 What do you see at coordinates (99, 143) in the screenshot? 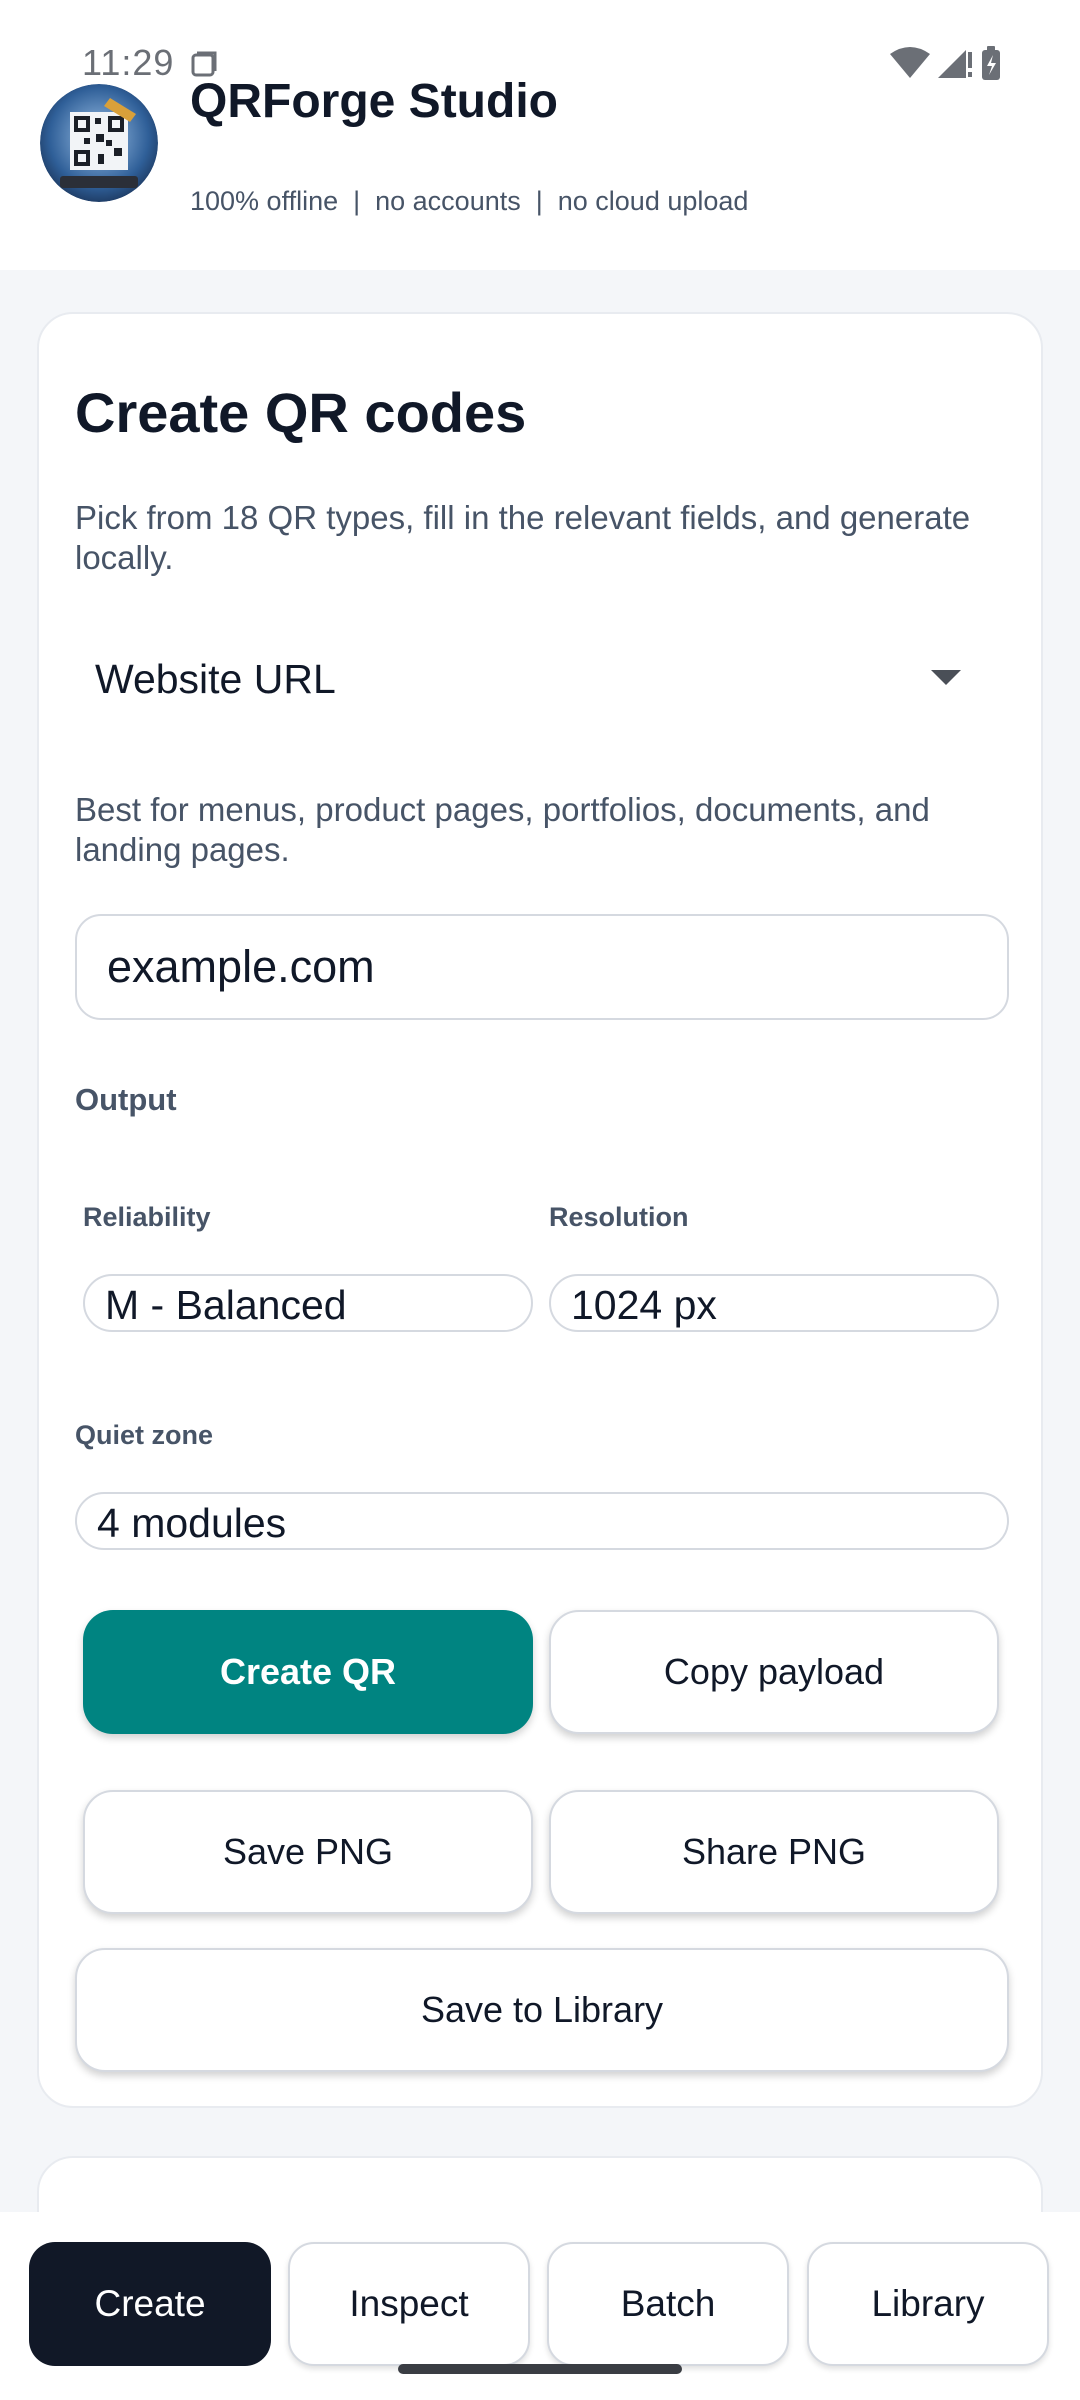
I see `app-logo` at bounding box center [99, 143].